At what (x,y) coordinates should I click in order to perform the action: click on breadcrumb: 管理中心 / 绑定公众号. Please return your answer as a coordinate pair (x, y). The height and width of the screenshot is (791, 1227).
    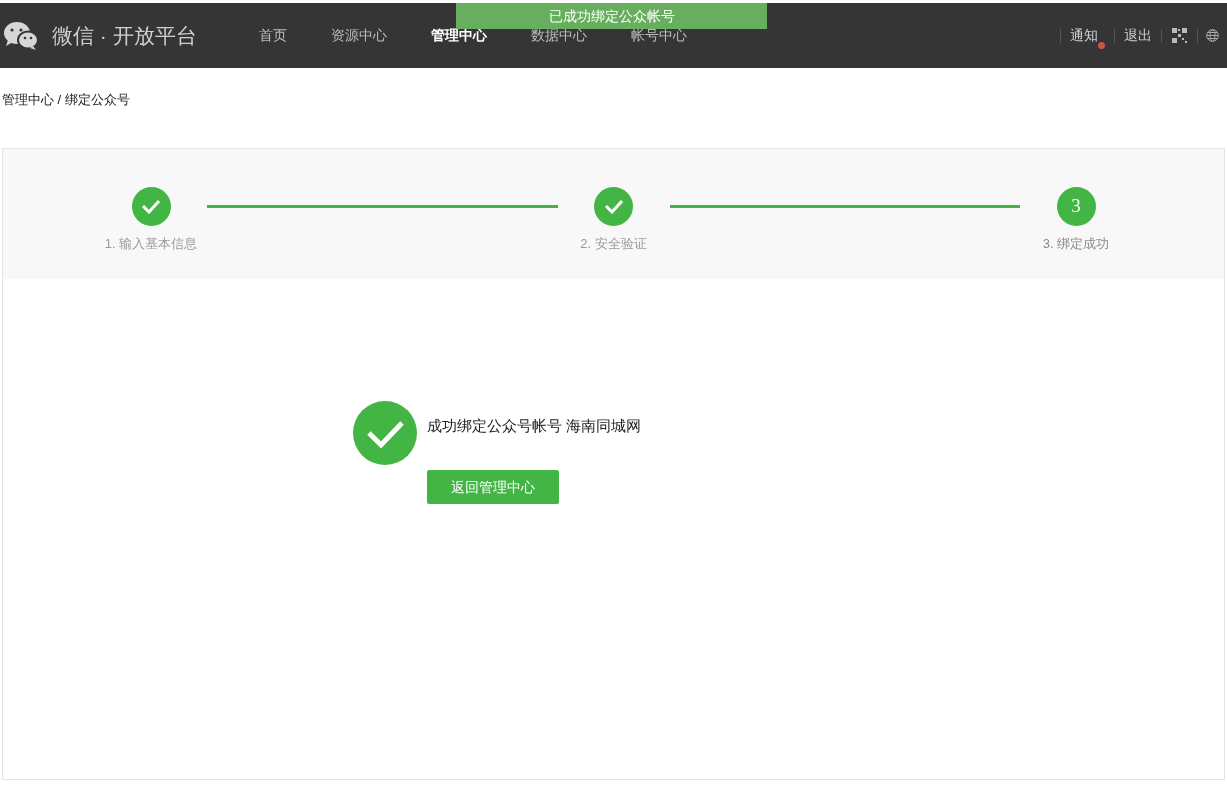
    Looking at the image, I should click on (66, 100).